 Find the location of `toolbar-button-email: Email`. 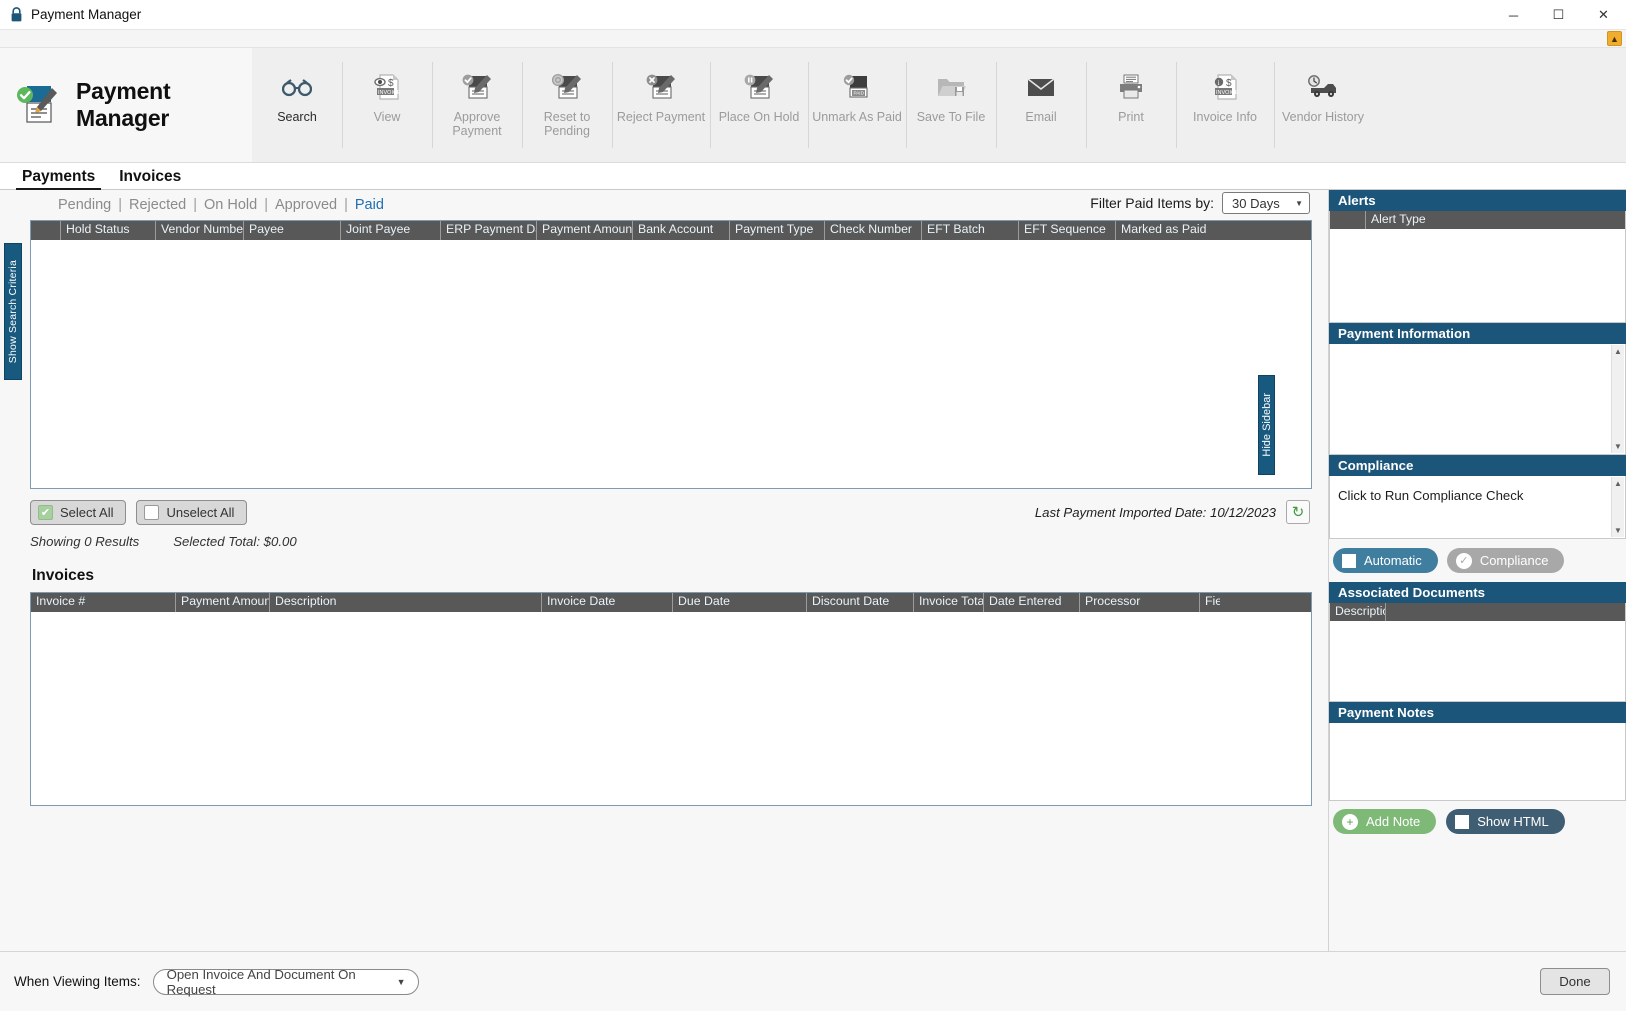

toolbar-button-email: Email is located at coordinates (1041, 108).